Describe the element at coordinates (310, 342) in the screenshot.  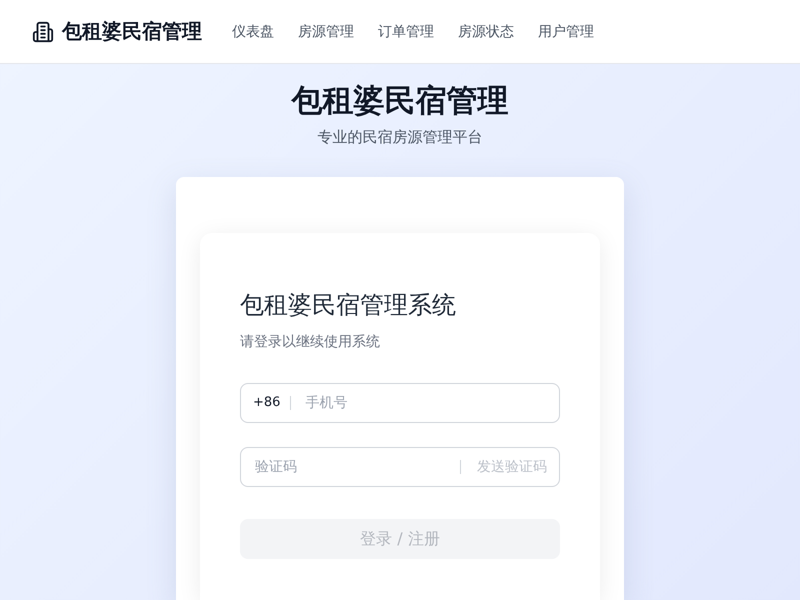
I see `login-subtitle: 请登录以继续使用系统` at that location.